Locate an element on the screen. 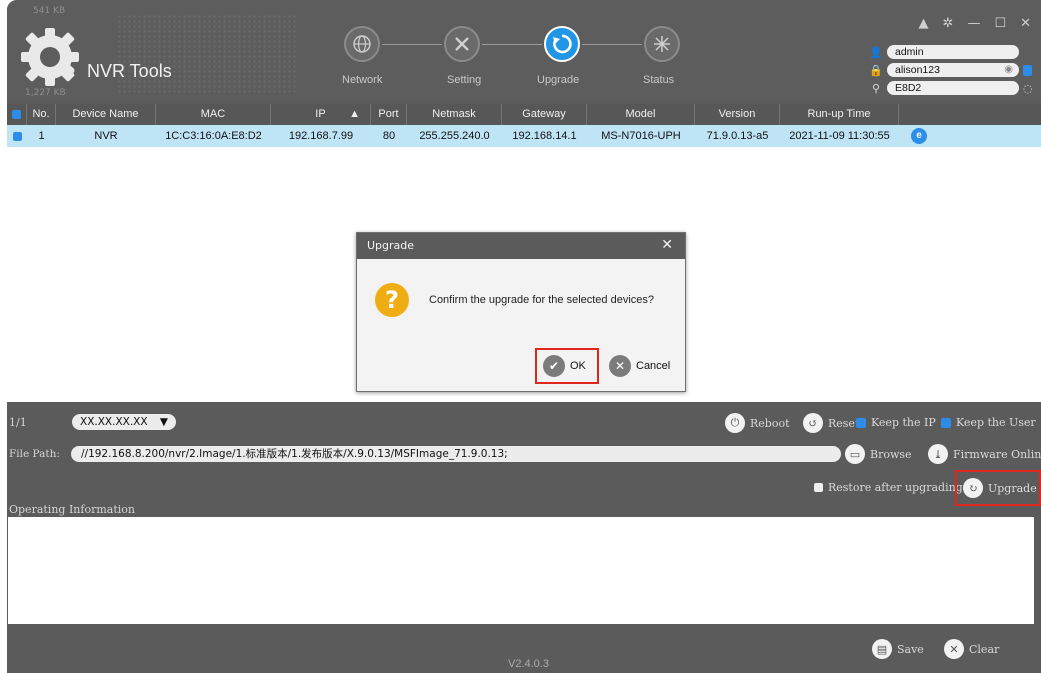  reboot-button: ⏻ Reboot is located at coordinates (757, 423).